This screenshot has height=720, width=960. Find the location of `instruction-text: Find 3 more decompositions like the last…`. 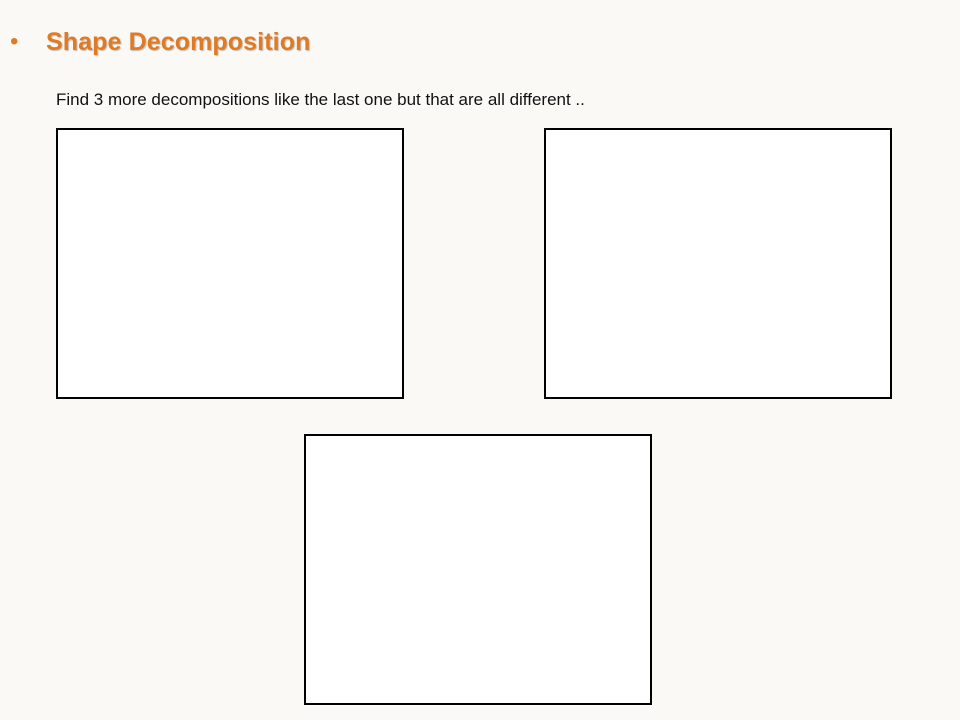

instruction-text: Find 3 more decompositions like the last… is located at coordinates (320, 99).